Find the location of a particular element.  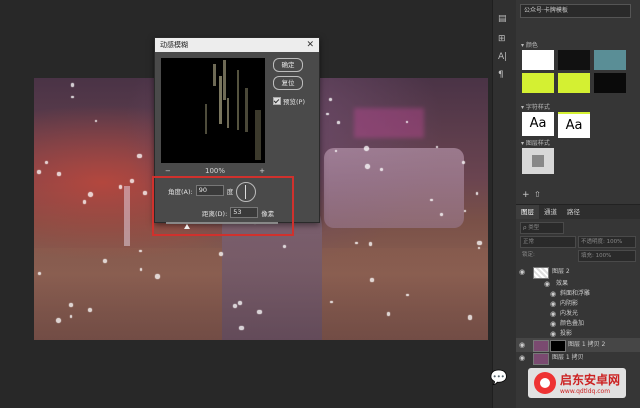

reset-button: 复位 is located at coordinates (288, 83).